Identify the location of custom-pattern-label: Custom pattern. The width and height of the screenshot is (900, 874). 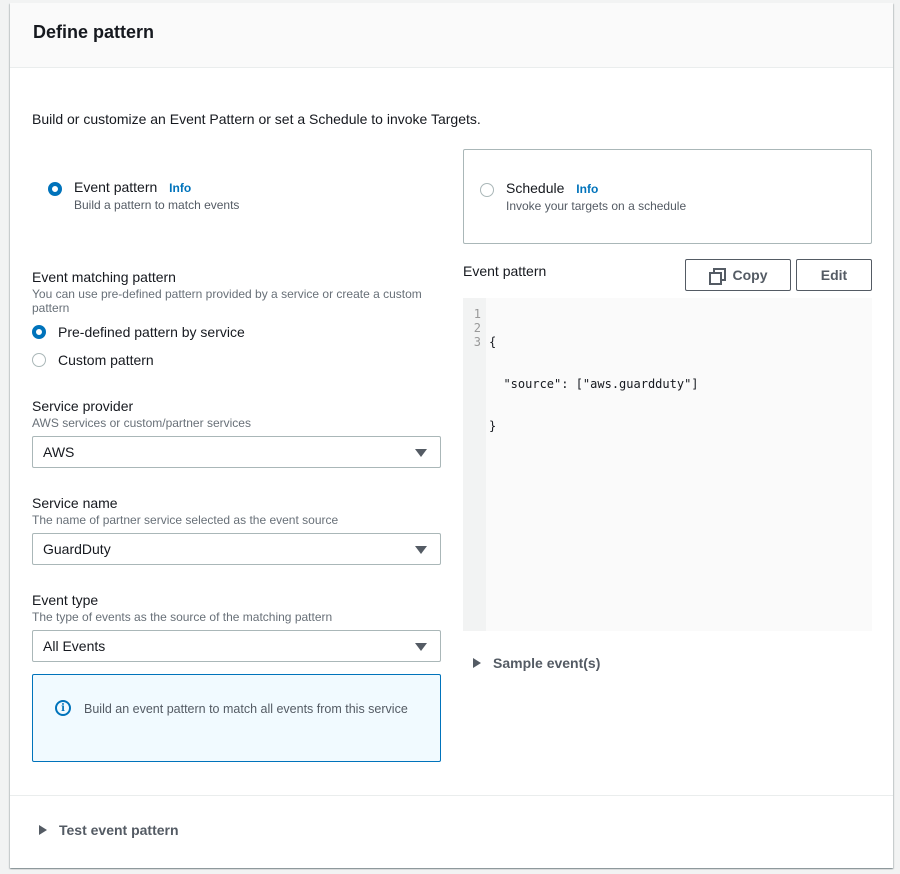
(106, 360).